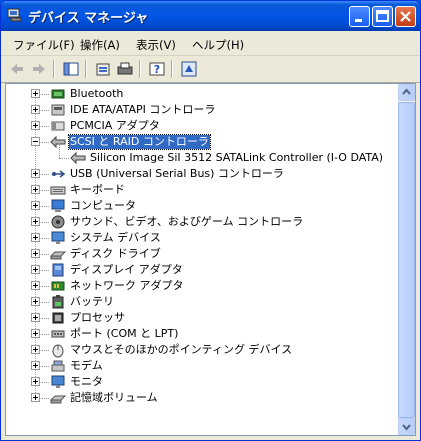  Describe the element at coordinates (97, 190) in the screenshot. I see `tree-item-label: キーボード` at that location.